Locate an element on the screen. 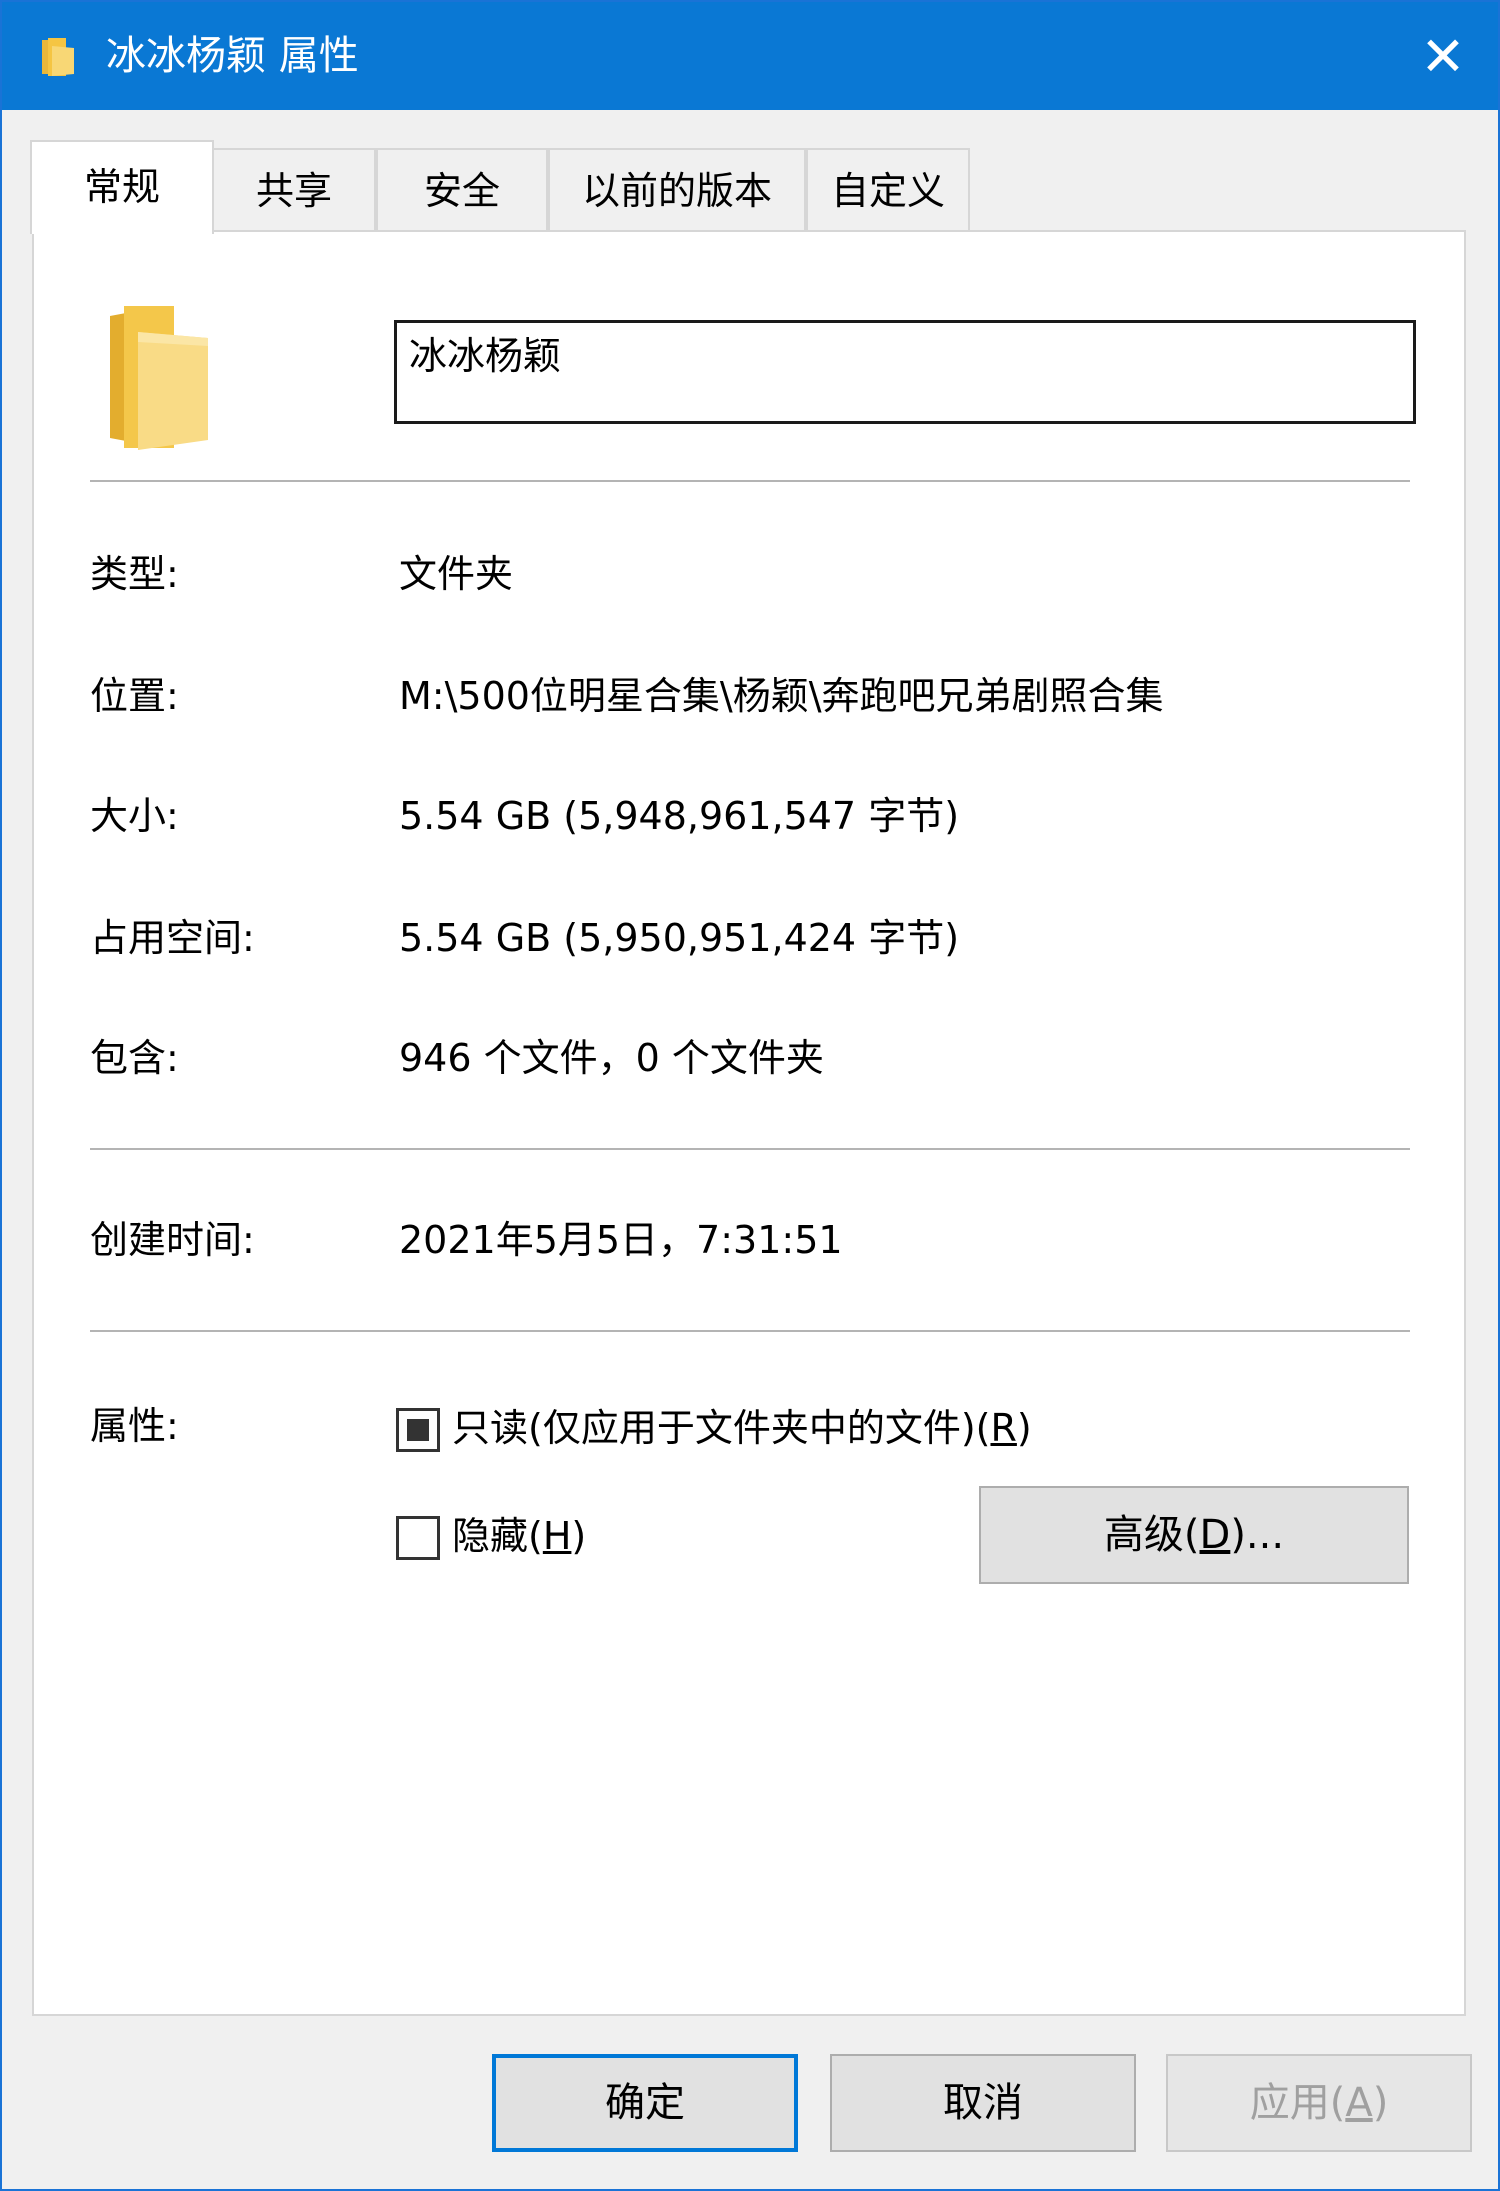  close-button: ✕ is located at coordinates (1443, 56).